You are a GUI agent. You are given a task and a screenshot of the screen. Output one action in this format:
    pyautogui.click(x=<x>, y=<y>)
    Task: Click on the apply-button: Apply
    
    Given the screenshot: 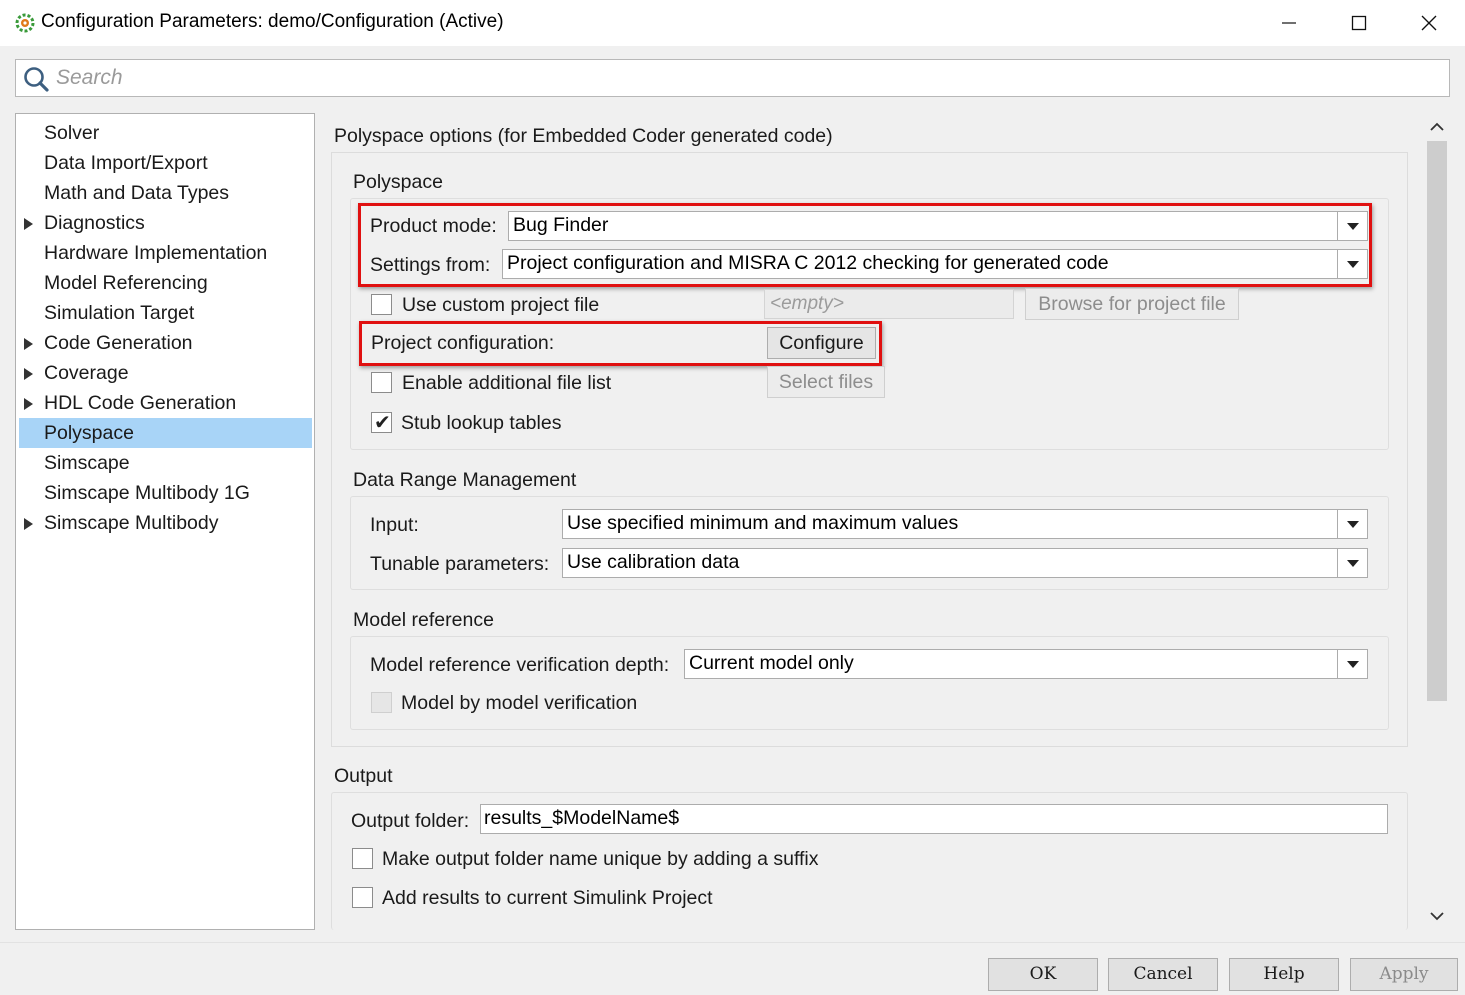 What is the action you would take?
    pyautogui.click(x=1404, y=974)
    